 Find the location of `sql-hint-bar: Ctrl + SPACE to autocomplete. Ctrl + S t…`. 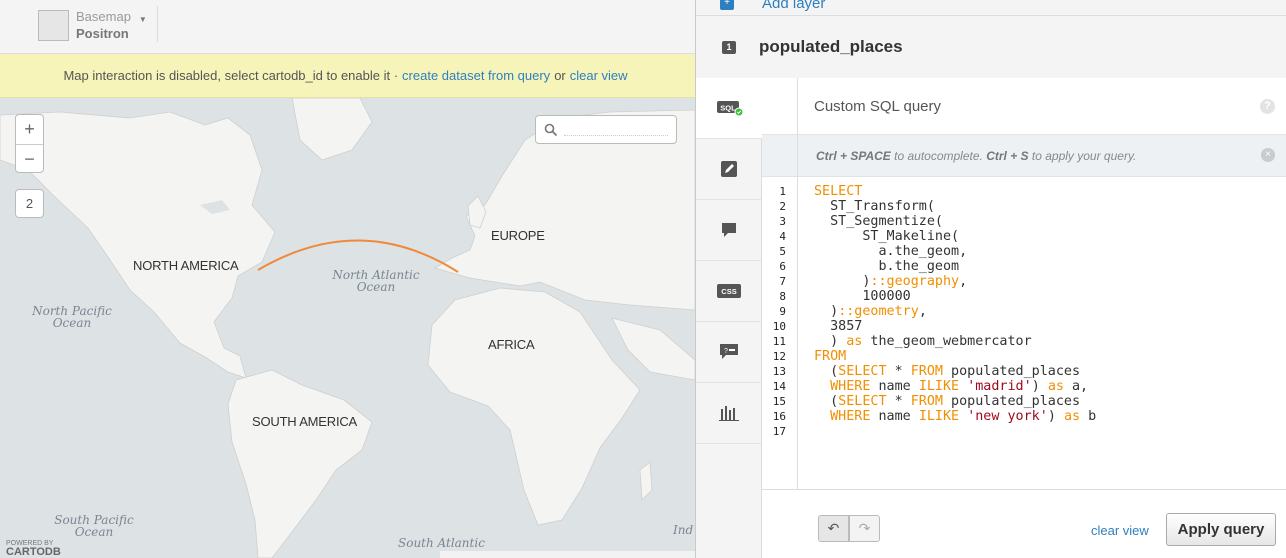

sql-hint-bar: Ctrl + SPACE to autocomplete. Ctrl + S t… is located at coordinates (1024, 156).